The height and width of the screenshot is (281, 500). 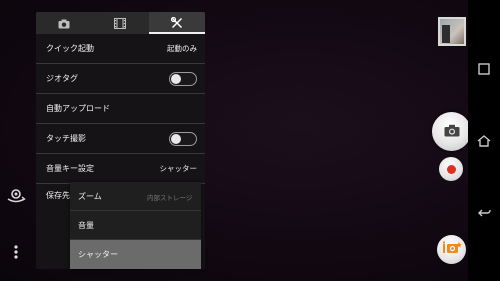 I want to click on row-value: 起動のみ, so click(x=182, y=48).